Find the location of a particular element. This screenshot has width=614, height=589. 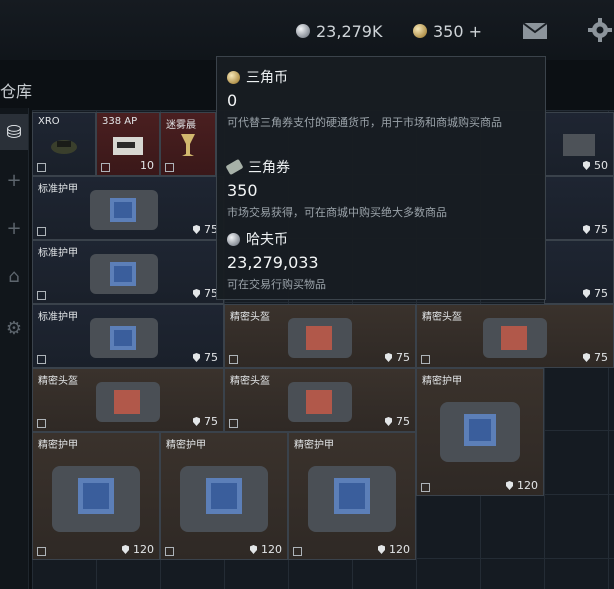

haf-coin-balance: 23,279K is located at coordinates (339, 31).